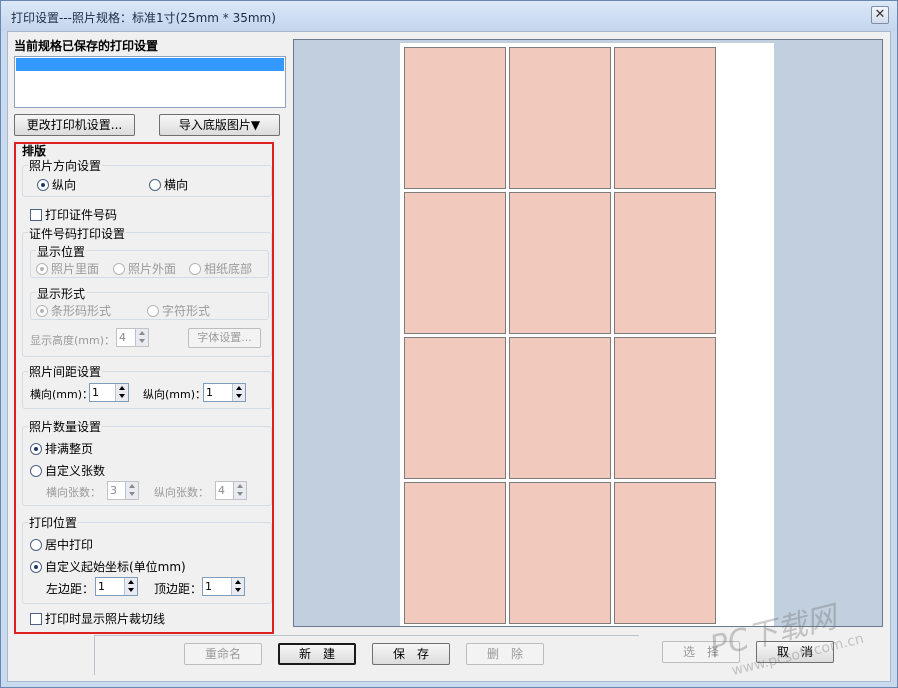 The image size is (898, 688). I want to click on left-margin-spinner: 1, so click(116, 586).